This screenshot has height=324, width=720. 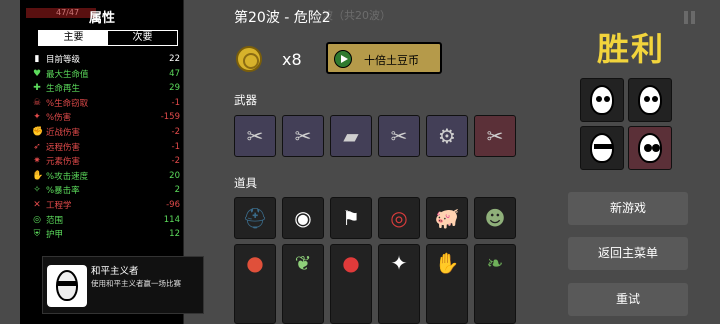 I want to click on claw-icon: ✦, so click(x=399, y=284).